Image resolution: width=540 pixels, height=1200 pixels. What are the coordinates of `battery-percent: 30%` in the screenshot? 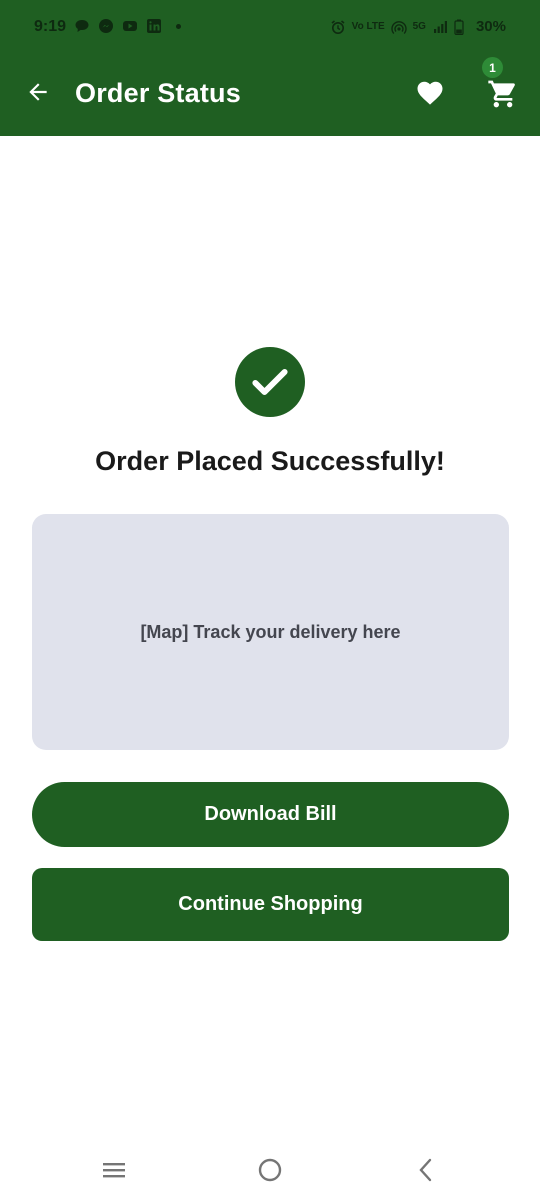 It's located at (490, 26).